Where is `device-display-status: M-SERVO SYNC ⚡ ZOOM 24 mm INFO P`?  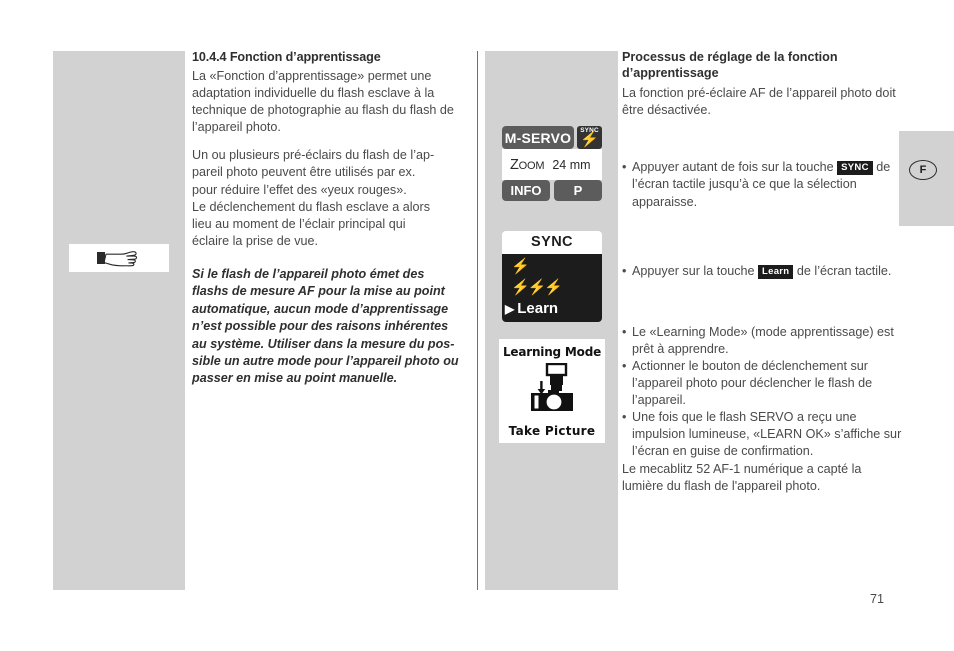
device-display-status: M-SERVO SYNC ⚡ ZOOM 24 mm INFO P is located at coordinates (552, 163).